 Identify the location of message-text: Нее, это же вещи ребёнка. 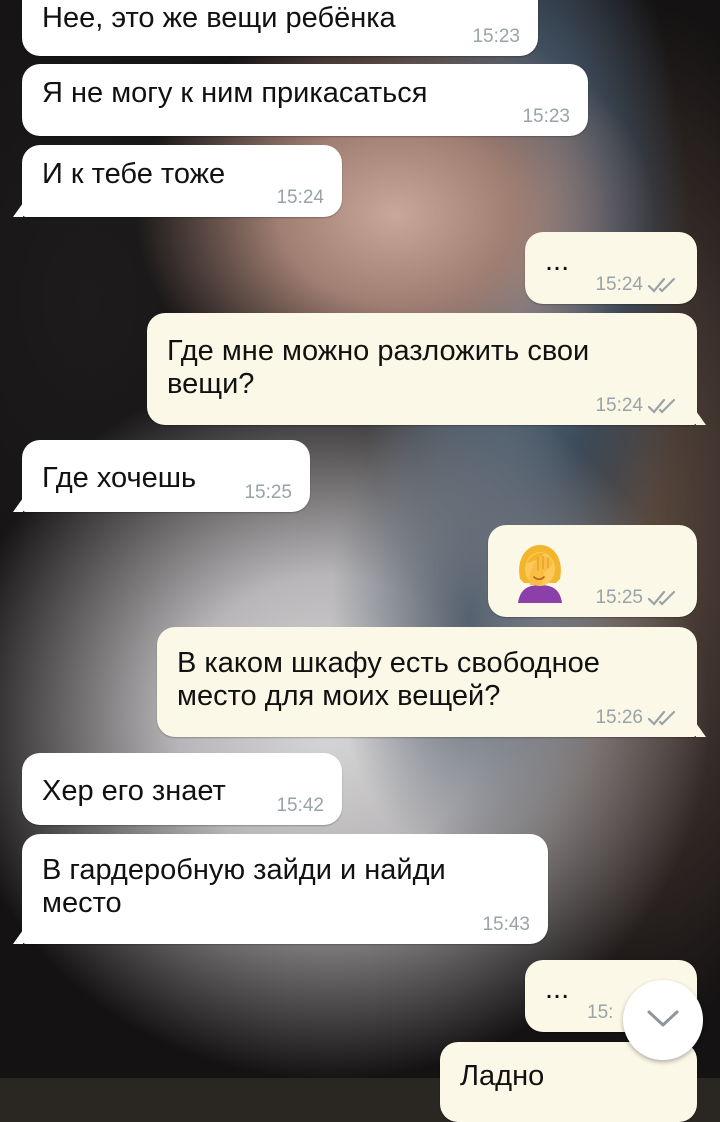
(219, 18).